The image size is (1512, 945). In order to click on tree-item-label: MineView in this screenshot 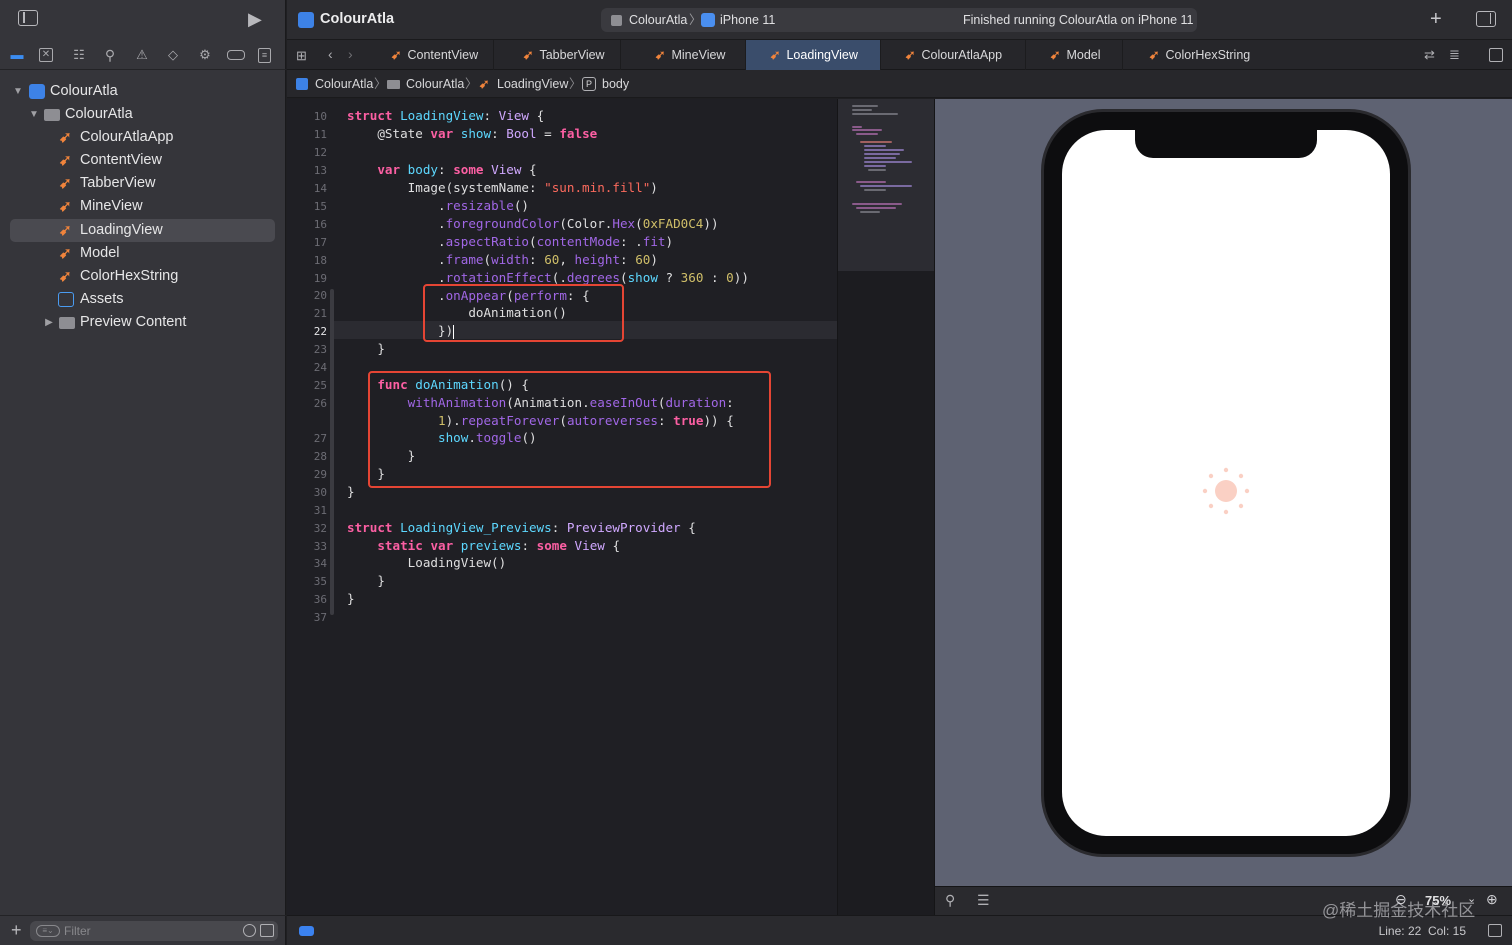, I will do `click(111, 206)`.